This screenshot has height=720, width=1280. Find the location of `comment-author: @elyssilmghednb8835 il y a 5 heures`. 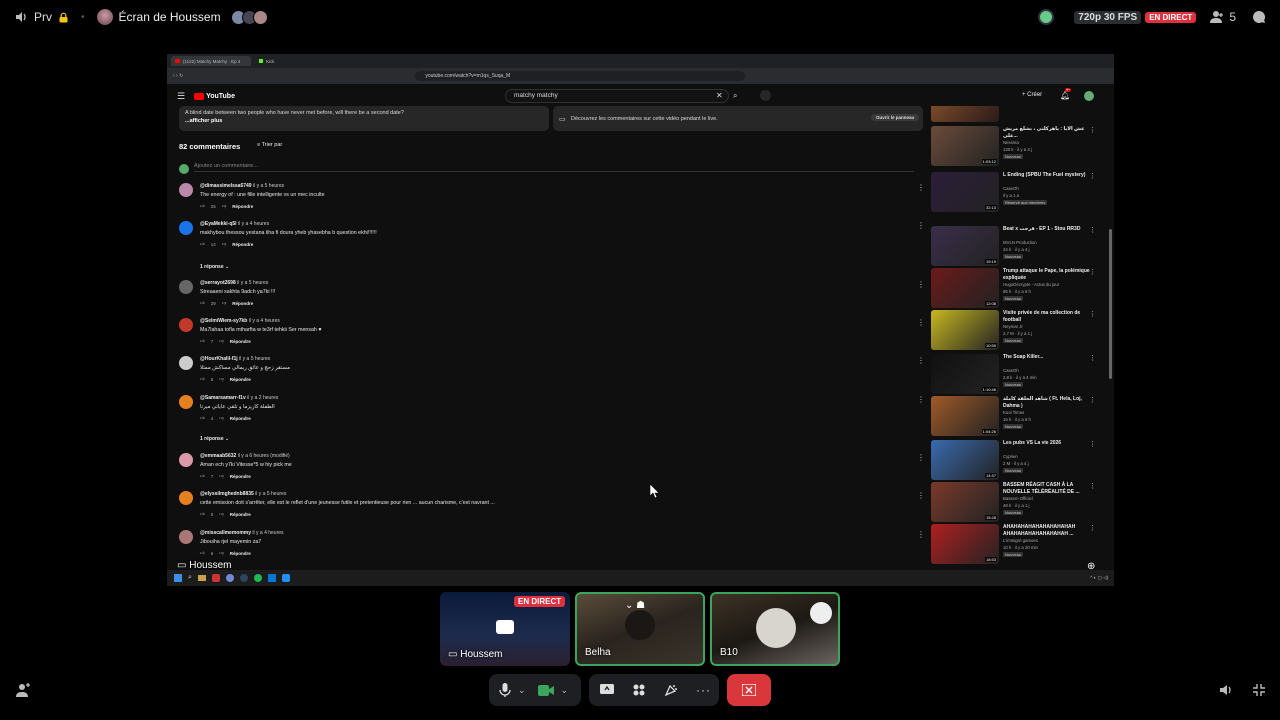

comment-author: @elyssilmghednb8835 il y a 5 heures is located at coordinates (243, 494).